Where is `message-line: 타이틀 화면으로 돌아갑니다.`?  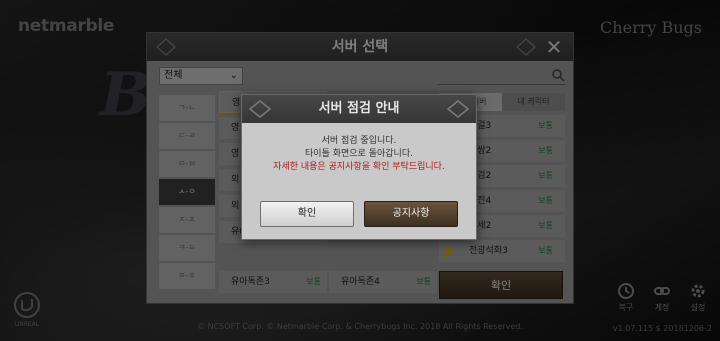
message-line: 타이틀 화면으로 돌아갑니다. is located at coordinates (359, 154).